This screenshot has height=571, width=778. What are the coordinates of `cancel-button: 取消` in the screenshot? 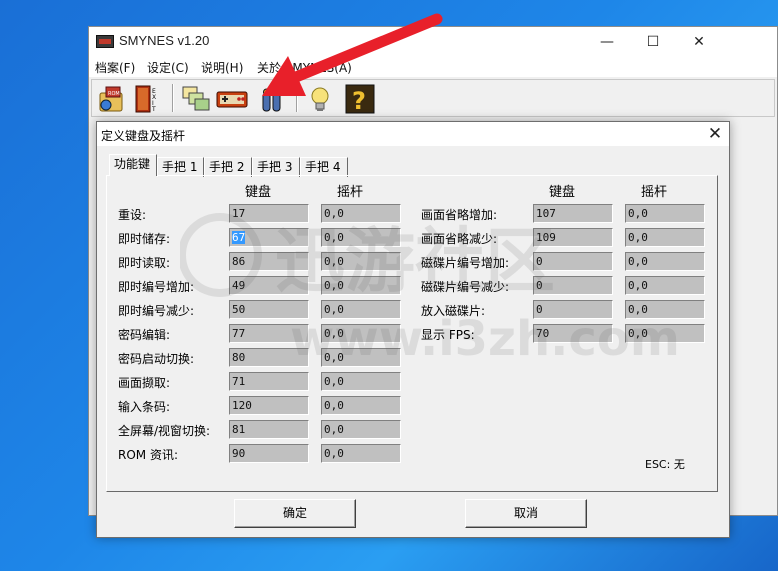 It's located at (526, 513).